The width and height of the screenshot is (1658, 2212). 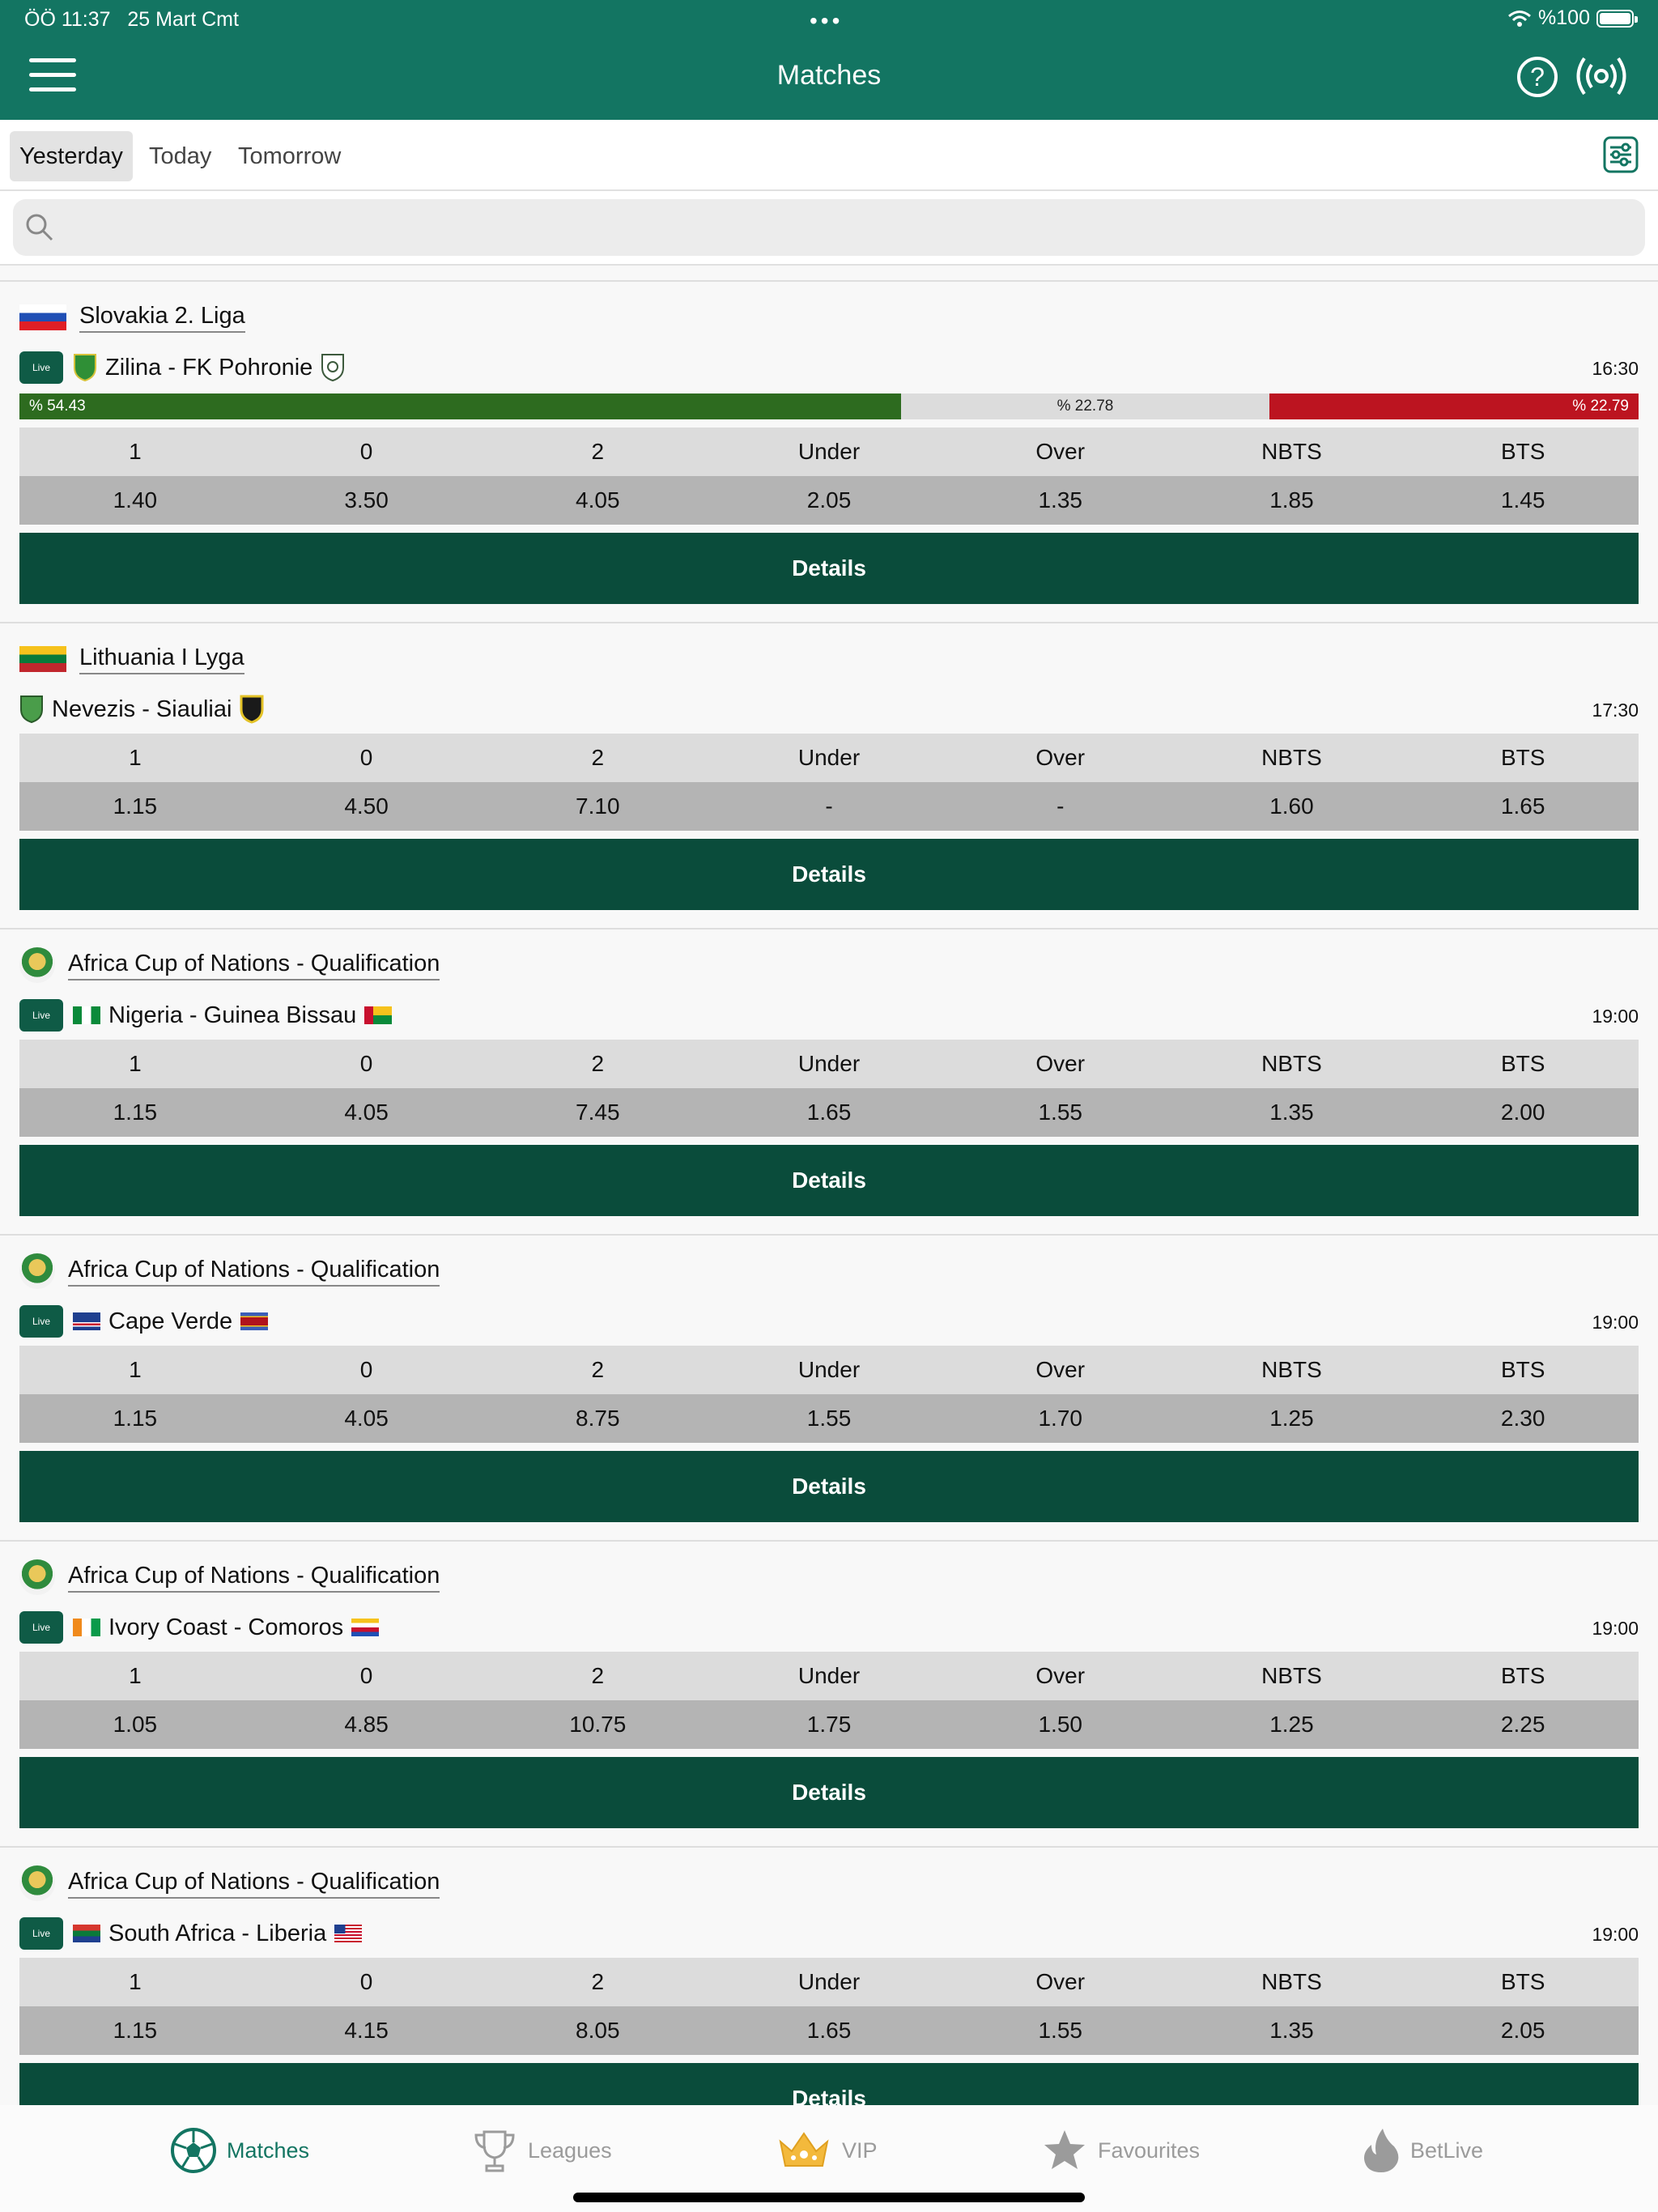 What do you see at coordinates (239, 2150) in the screenshot?
I see `nav-matches: Matches` at bounding box center [239, 2150].